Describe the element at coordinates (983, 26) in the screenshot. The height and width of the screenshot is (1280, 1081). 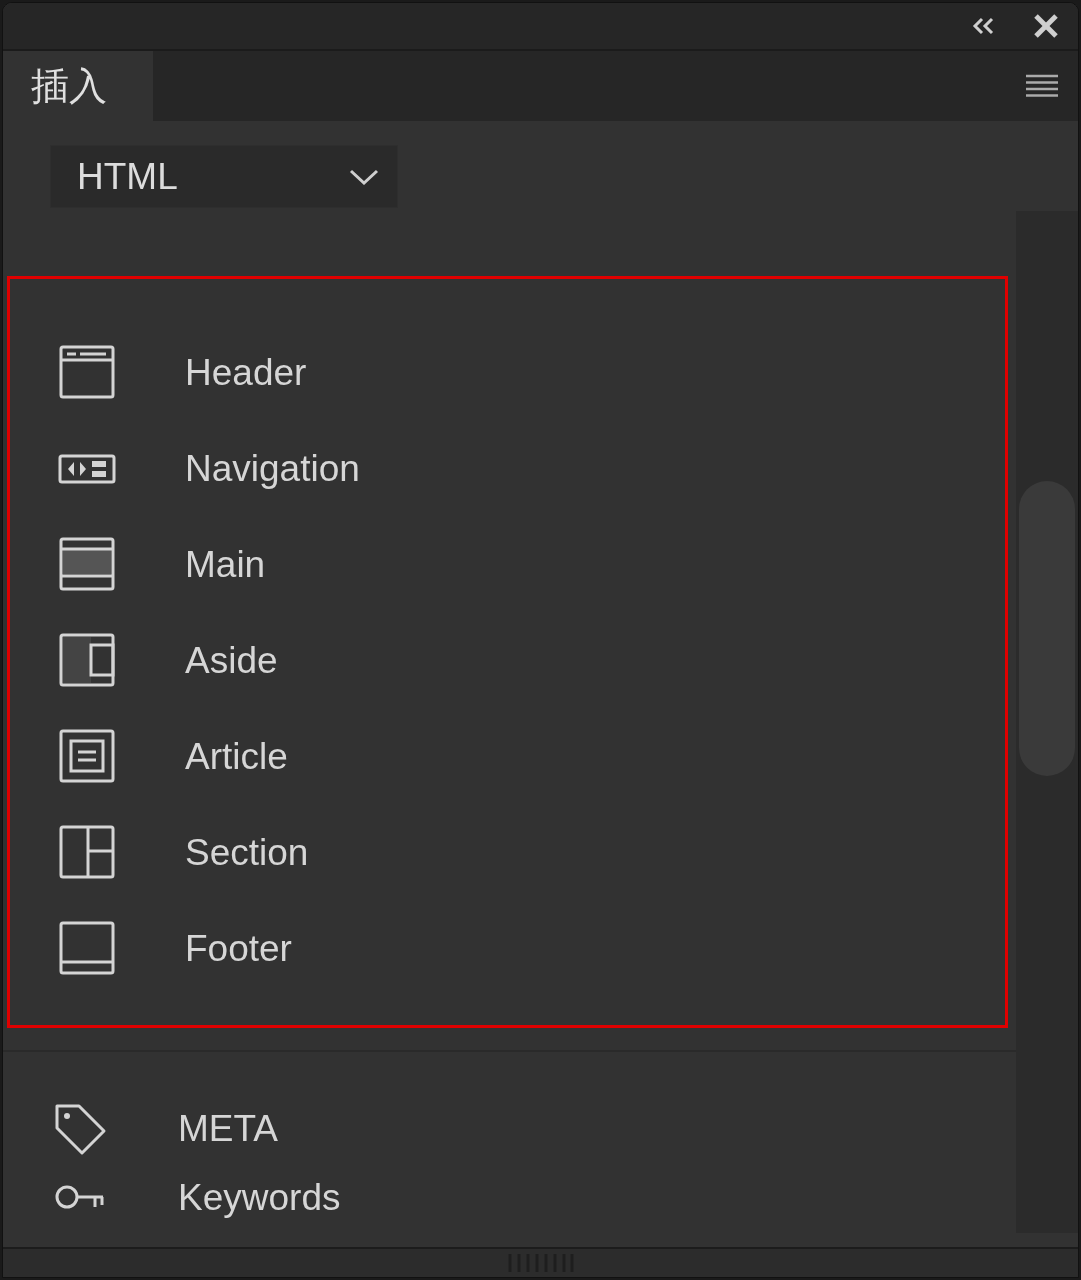
I see `collapse-icon` at that location.